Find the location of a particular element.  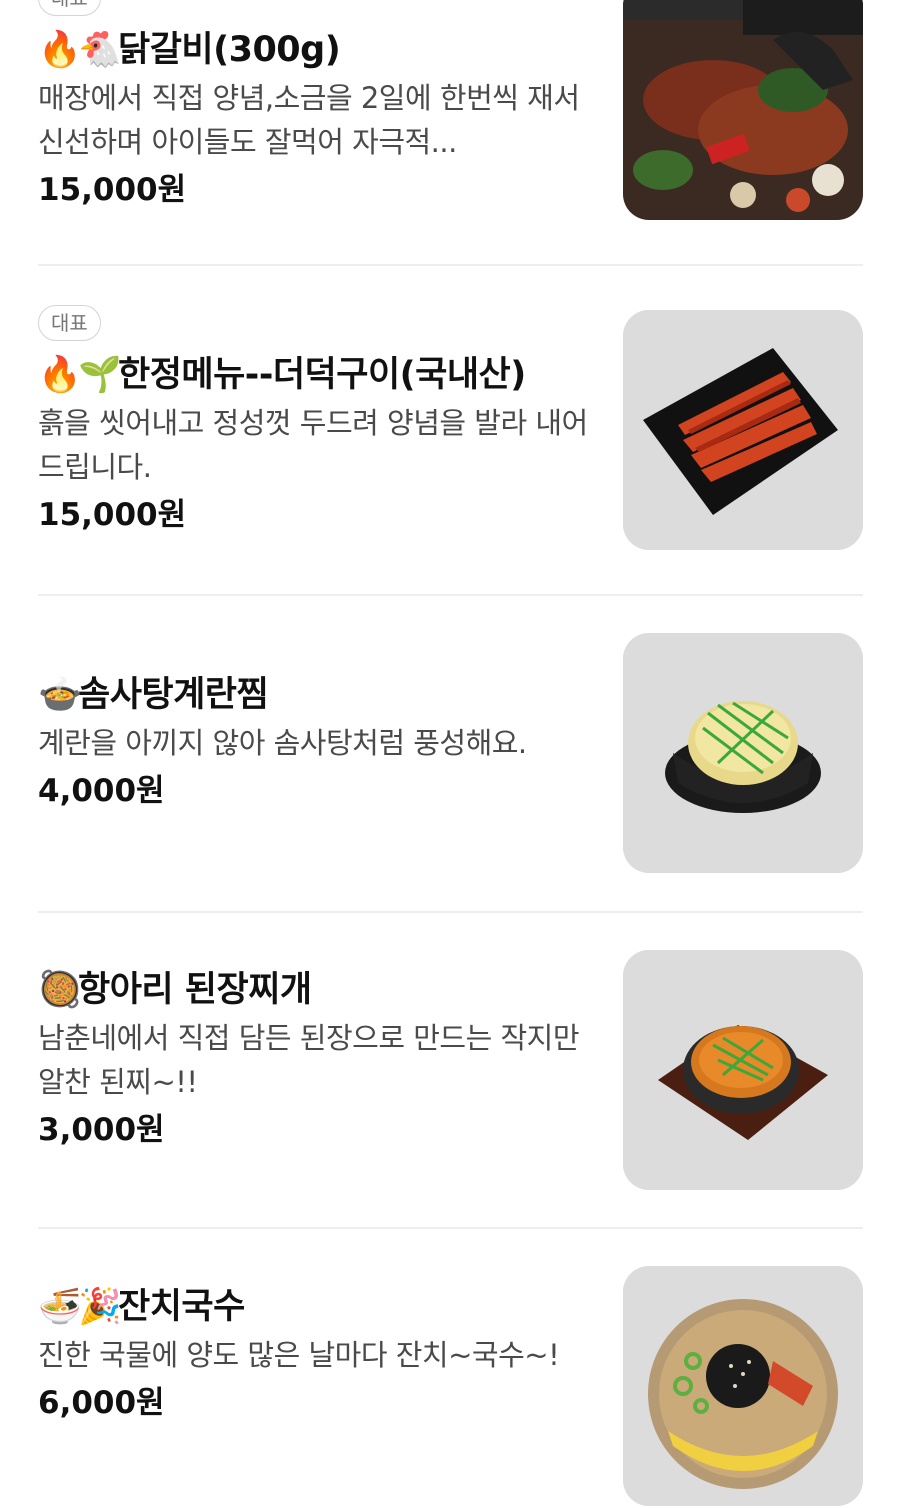

grilled-chicken-table-photo is located at coordinates (743, 110).